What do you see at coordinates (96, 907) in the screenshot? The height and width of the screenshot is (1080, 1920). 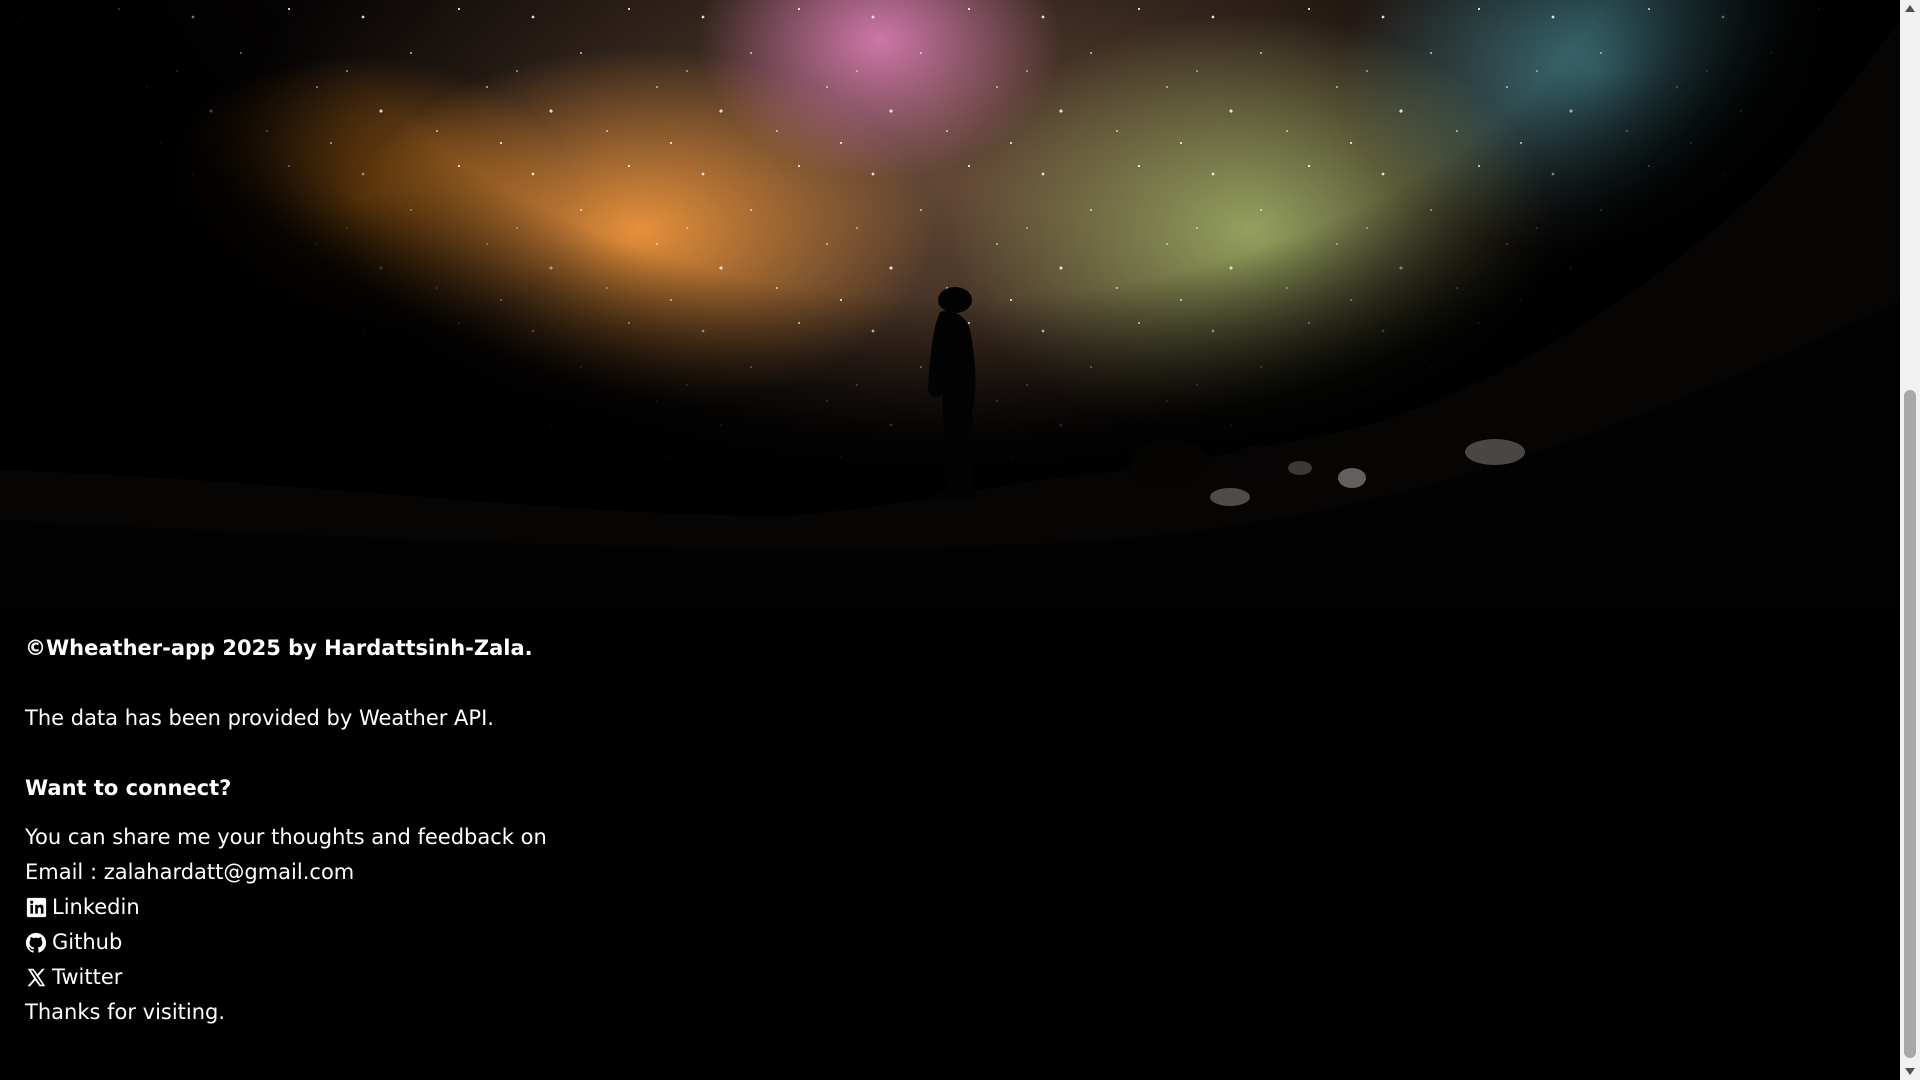 I see `linkedin-link: Linkedin` at bounding box center [96, 907].